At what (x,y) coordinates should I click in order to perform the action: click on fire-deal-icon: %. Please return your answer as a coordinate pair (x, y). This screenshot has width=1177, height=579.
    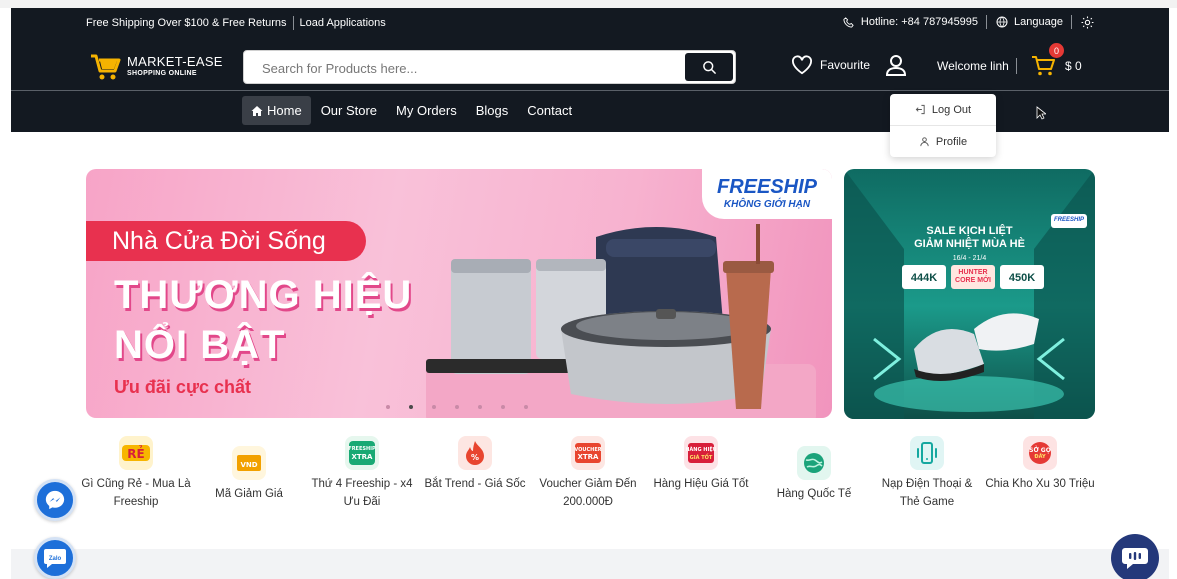
    Looking at the image, I should click on (475, 453).